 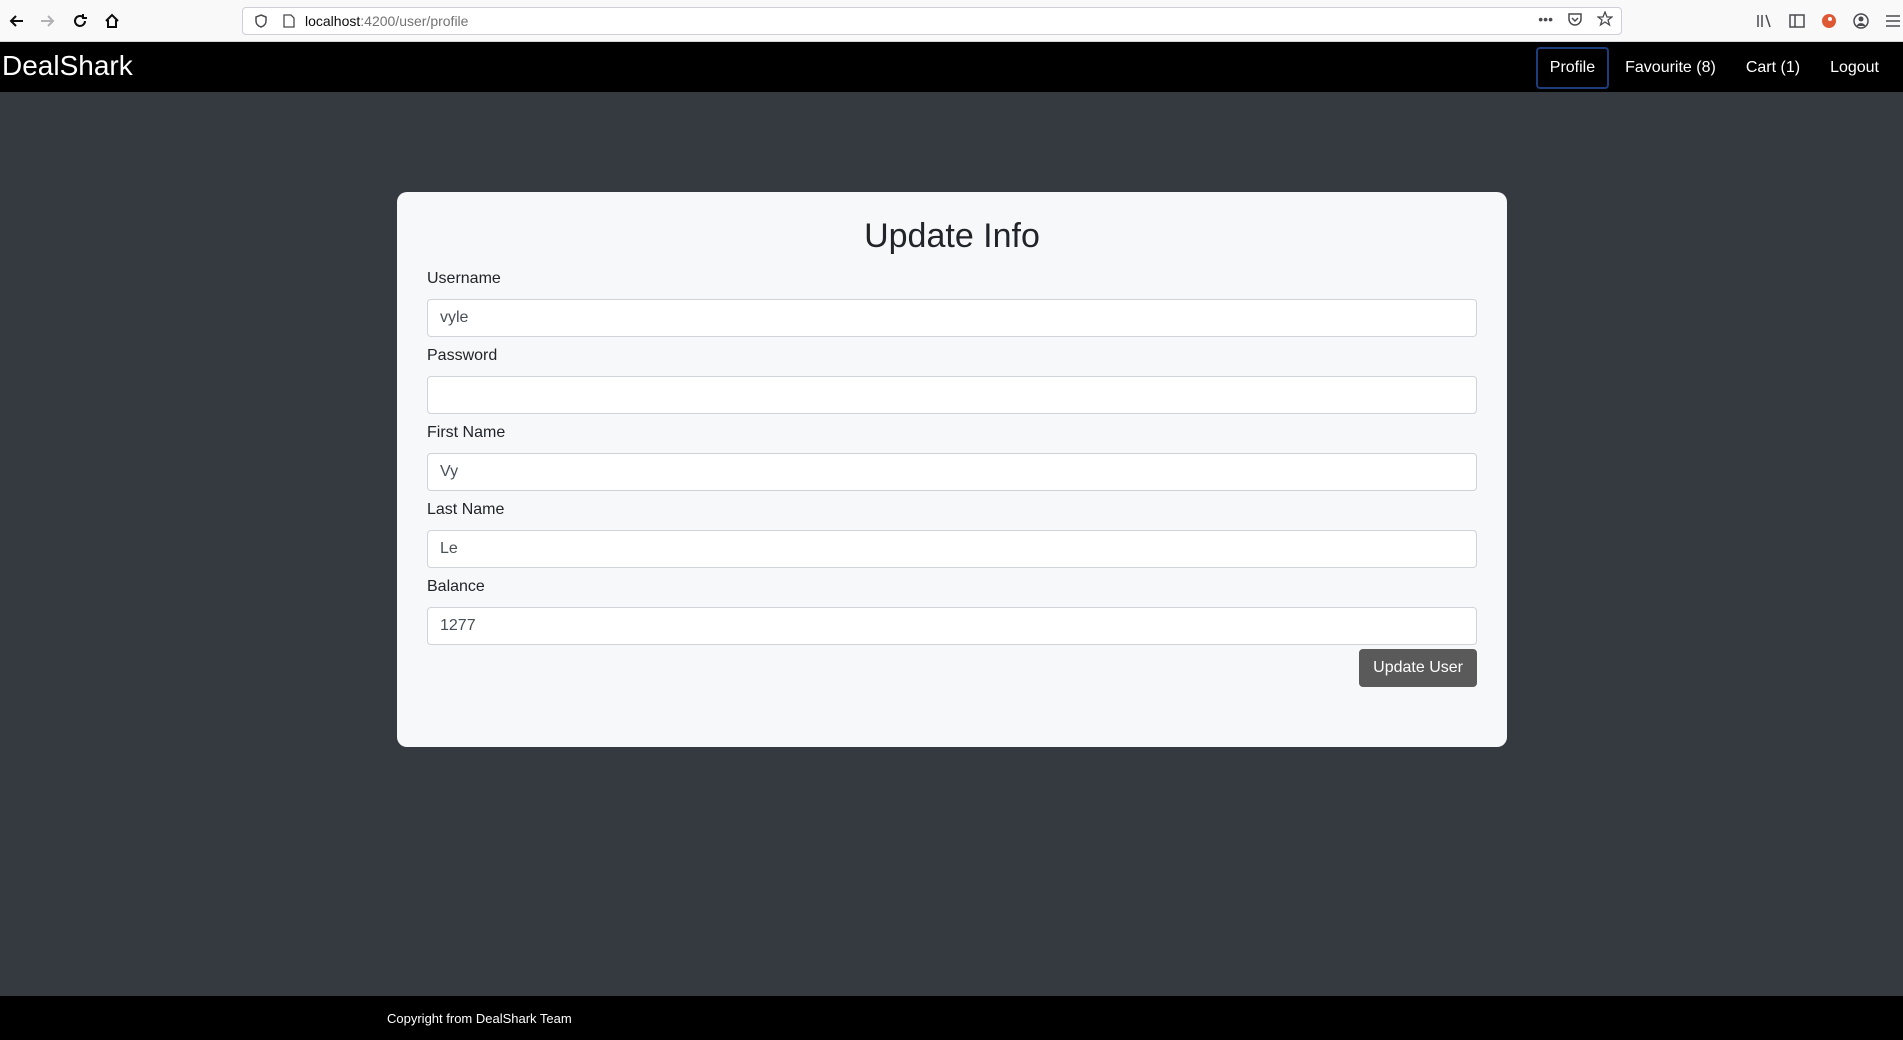 What do you see at coordinates (1605, 20) in the screenshot?
I see `bookmark-star-icon` at bounding box center [1605, 20].